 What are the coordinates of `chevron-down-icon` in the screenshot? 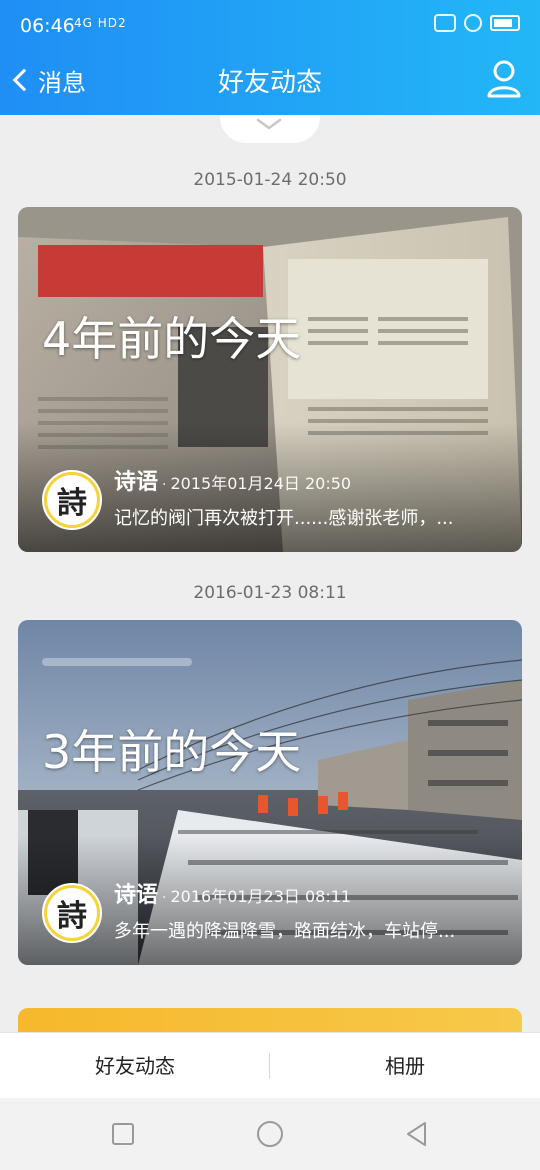 It's located at (269, 124).